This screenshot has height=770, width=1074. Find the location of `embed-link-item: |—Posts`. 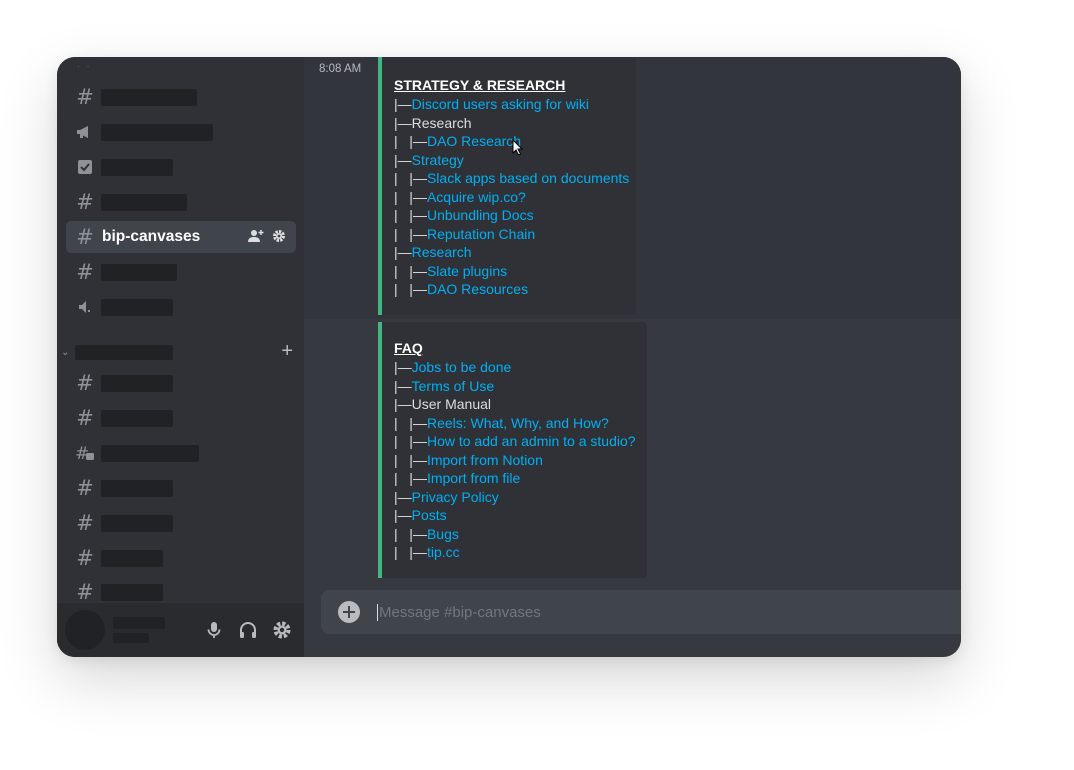

embed-link-item: |—Posts is located at coordinates (420, 515).